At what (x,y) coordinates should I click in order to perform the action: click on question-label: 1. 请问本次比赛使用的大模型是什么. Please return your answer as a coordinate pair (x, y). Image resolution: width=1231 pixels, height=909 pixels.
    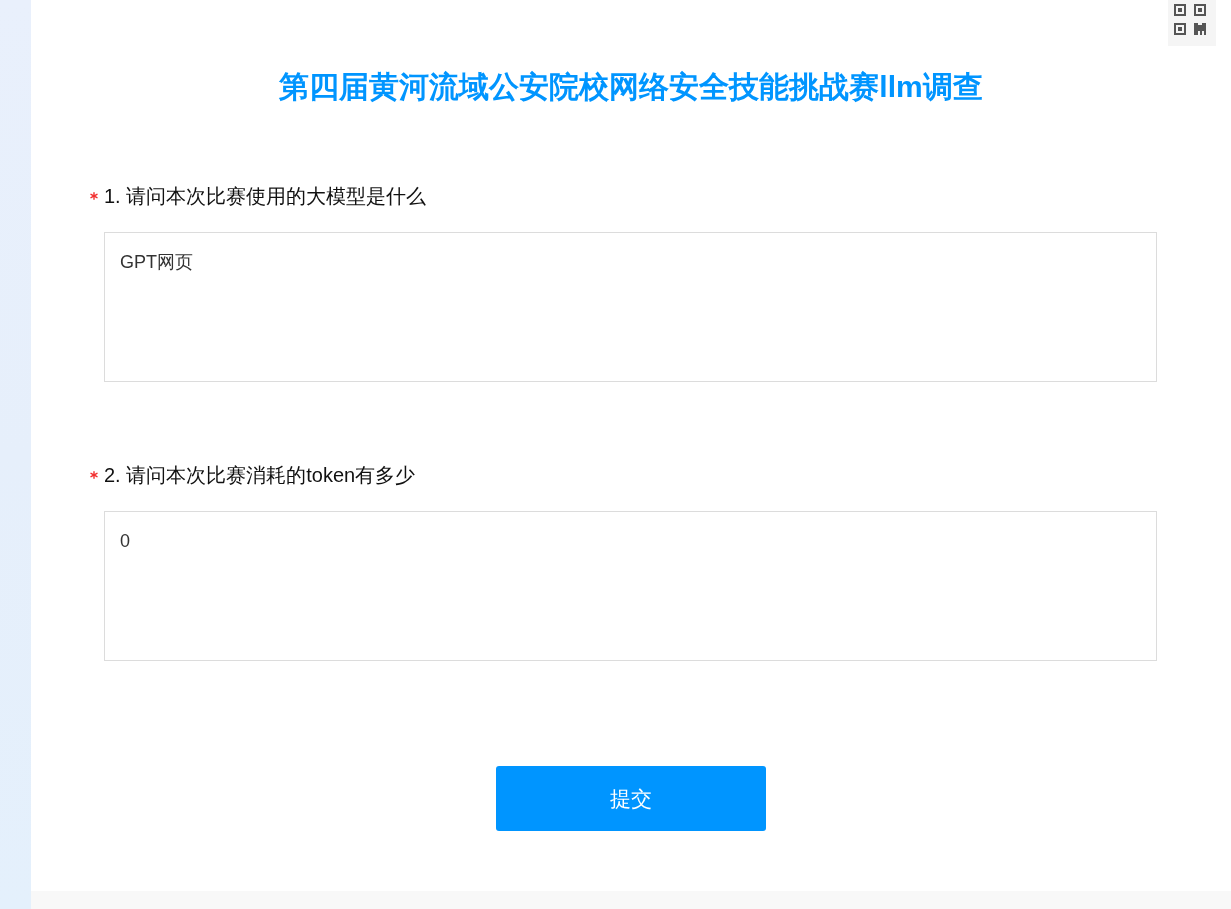
    Looking at the image, I should click on (265, 196).